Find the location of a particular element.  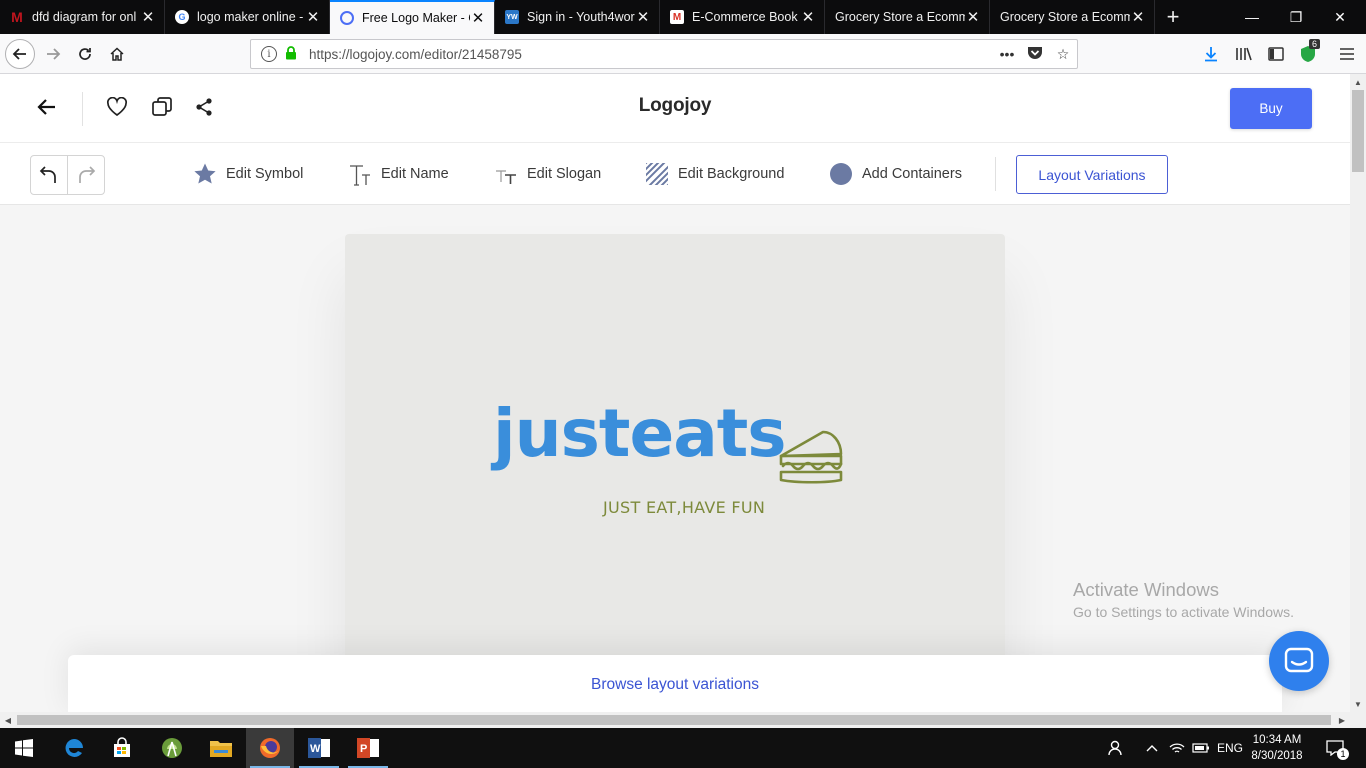

buy-button: Buy is located at coordinates (1271, 108).